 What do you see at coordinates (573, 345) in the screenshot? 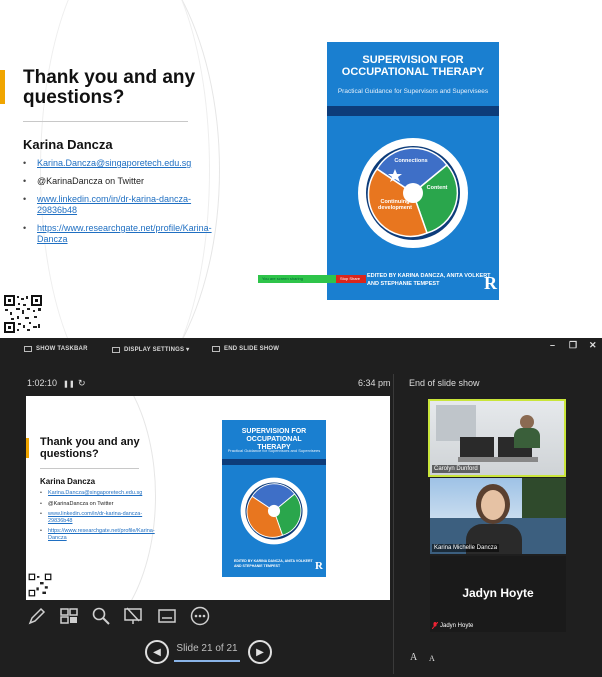
I see `restore-button: ❐` at bounding box center [573, 345].